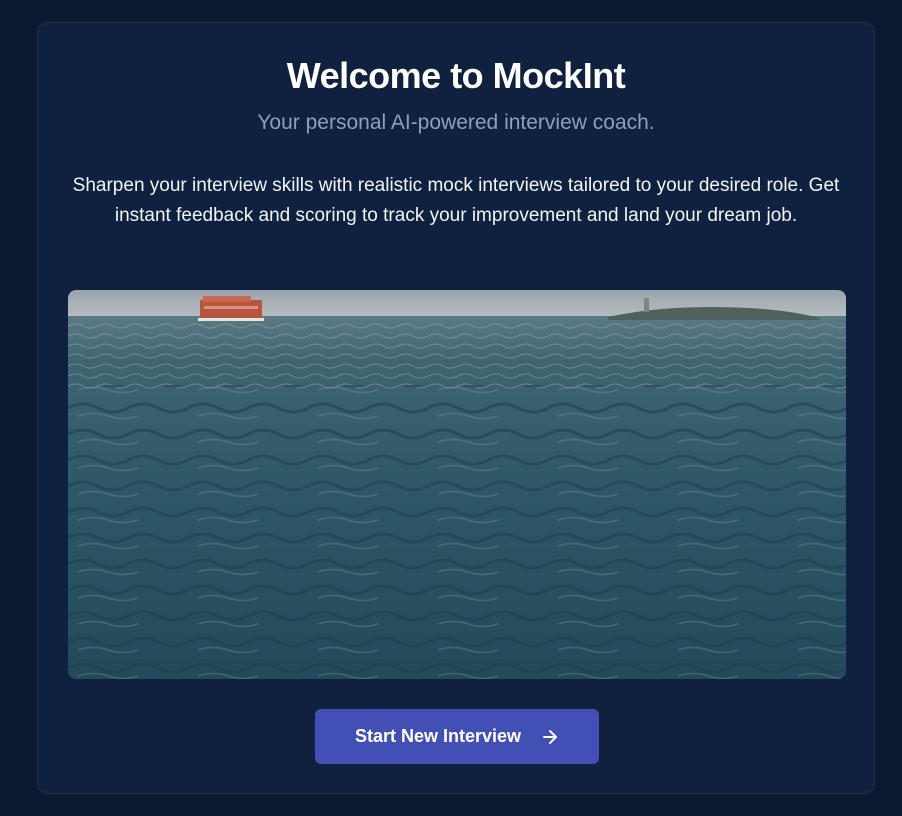  What do you see at coordinates (456, 75) in the screenshot?
I see `page-title: Welcome to MockInt` at bounding box center [456, 75].